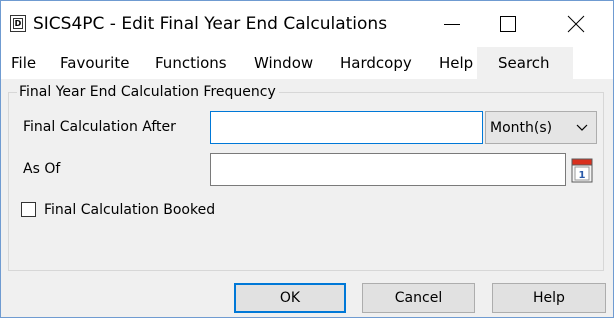 The width and height of the screenshot is (614, 318). I want to click on menu-favourite: Favourite, so click(94, 63).